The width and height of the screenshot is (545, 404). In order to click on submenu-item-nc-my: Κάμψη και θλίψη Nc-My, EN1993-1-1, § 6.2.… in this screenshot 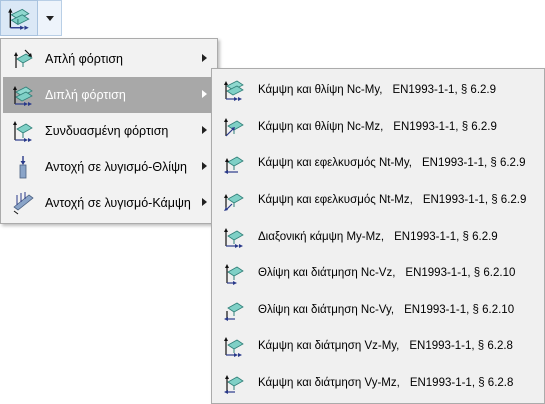, I will do `click(378, 90)`.